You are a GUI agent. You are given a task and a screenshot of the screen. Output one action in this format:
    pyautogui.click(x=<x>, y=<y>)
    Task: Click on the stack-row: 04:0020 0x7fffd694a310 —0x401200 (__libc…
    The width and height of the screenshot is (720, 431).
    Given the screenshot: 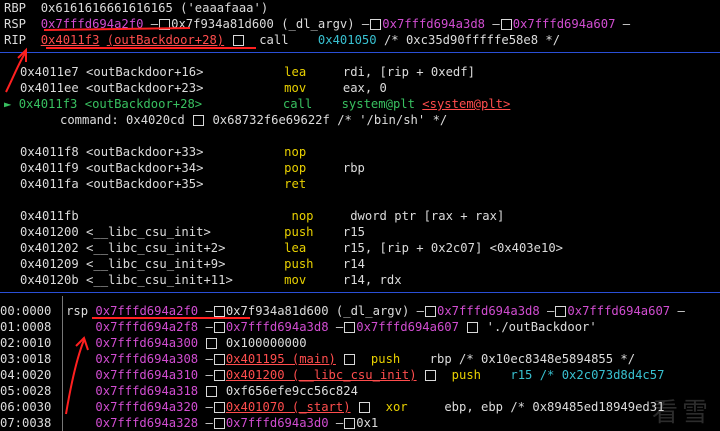 What is the action you would take?
    pyautogui.click(x=332, y=375)
    